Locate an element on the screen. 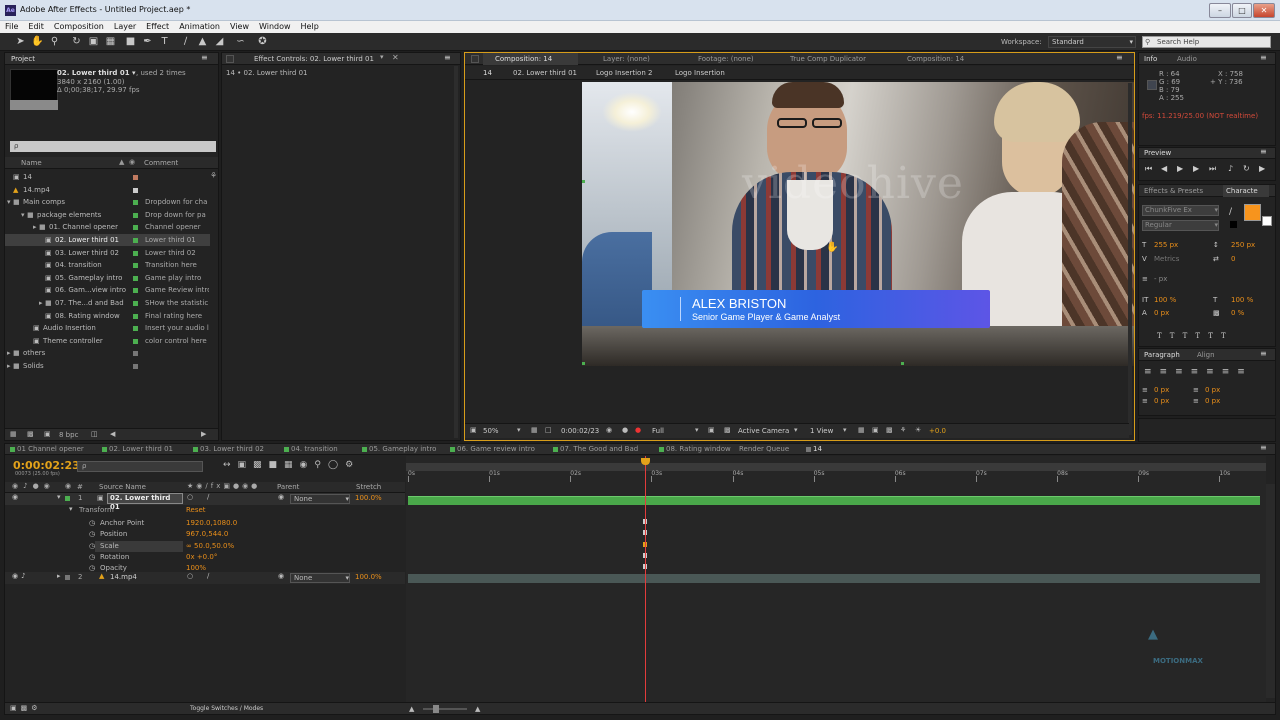  timeline-tab: 04. transition is located at coordinates (314, 449).